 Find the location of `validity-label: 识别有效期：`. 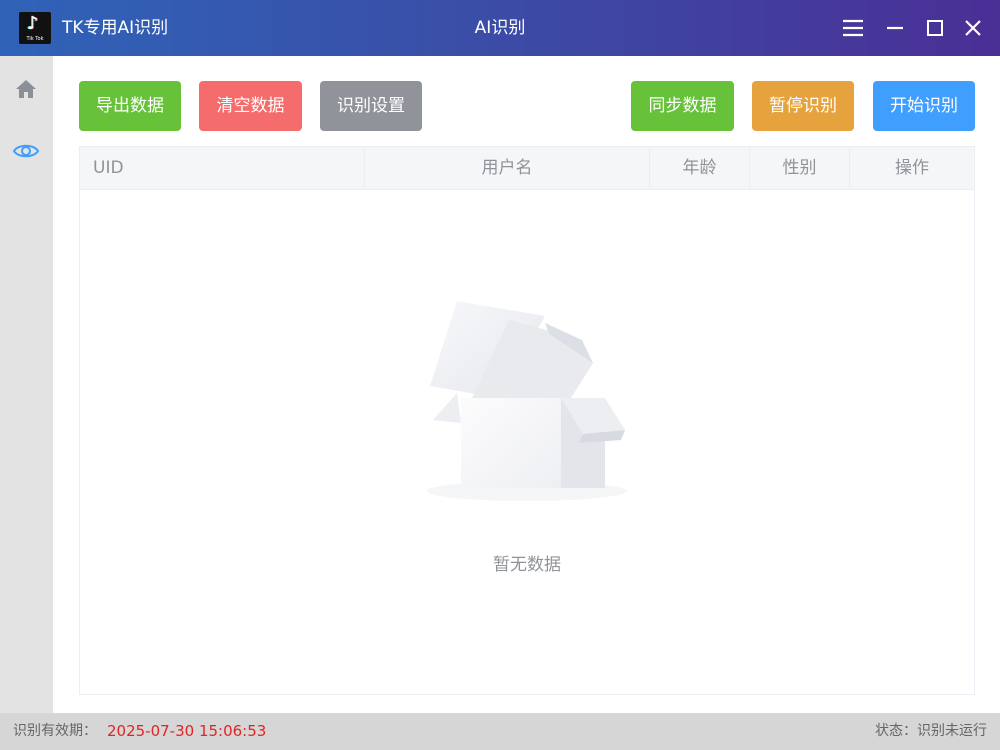

validity-label: 识别有效期： is located at coordinates (55, 731).